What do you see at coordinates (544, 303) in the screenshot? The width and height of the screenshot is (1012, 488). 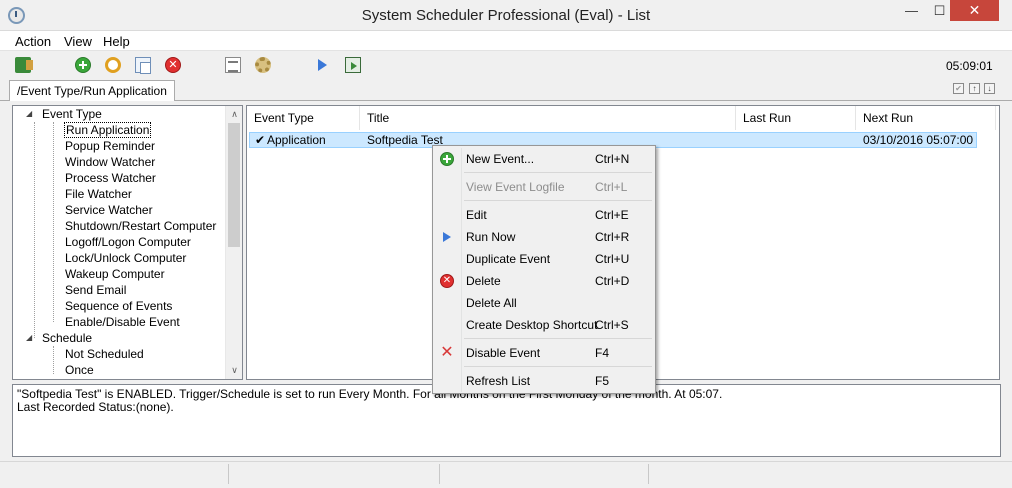 I see `menu-item-delete-all: Delete All` at bounding box center [544, 303].